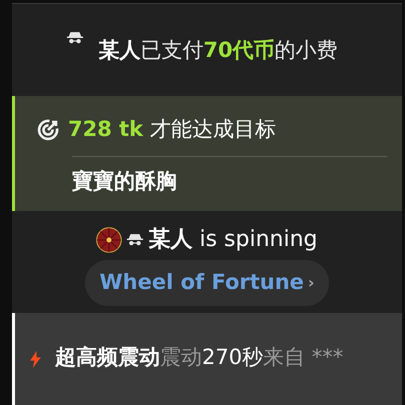 The image size is (405, 405). What do you see at coordinates (199, 357) in the screenshot?
I see `vibration-message: 超高频震动震动270秒来自 ***` at bounding box center [199, 357].